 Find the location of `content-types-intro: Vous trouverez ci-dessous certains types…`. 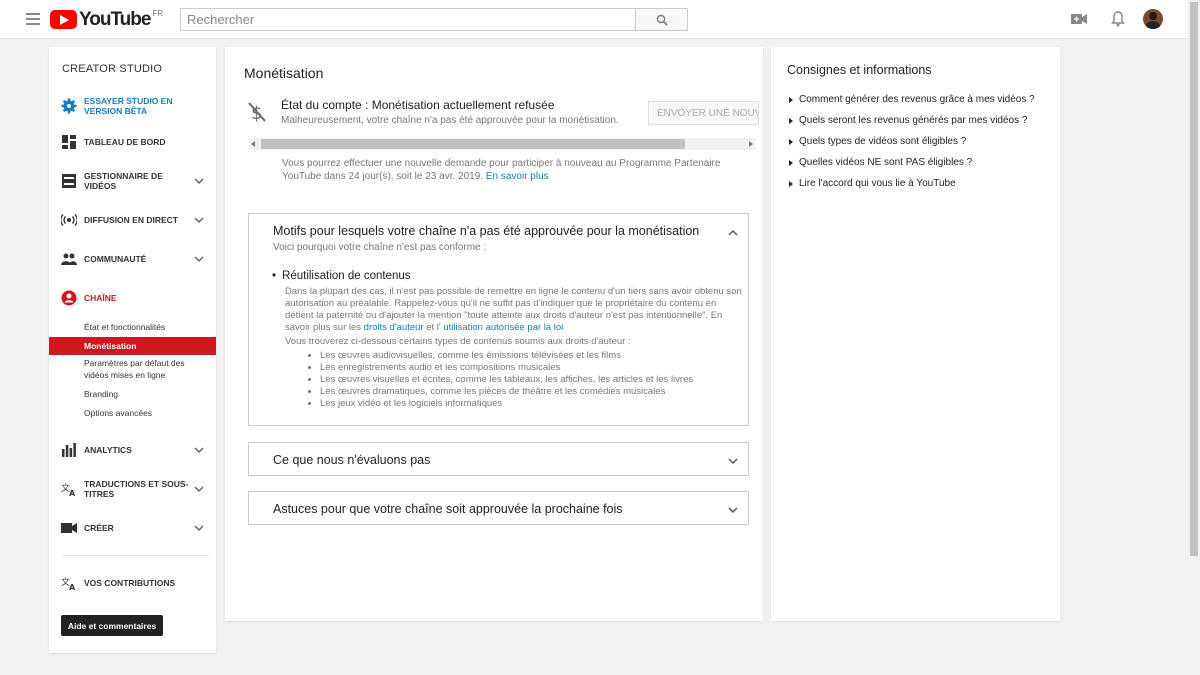

content-types-intro: Vous trouverez ci-dessous certains types… is located at coordinates (458, 341).